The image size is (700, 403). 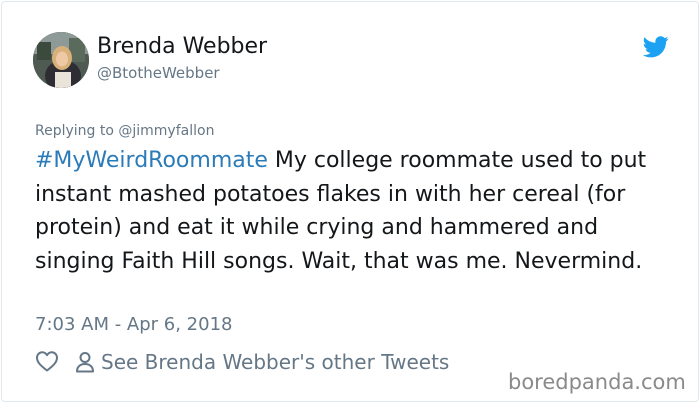 What do you see at coordinates (124, 131) in the screenshot?
I see `replying-to: Replying to @jimmyfallon` at bounding box center [124, 131].